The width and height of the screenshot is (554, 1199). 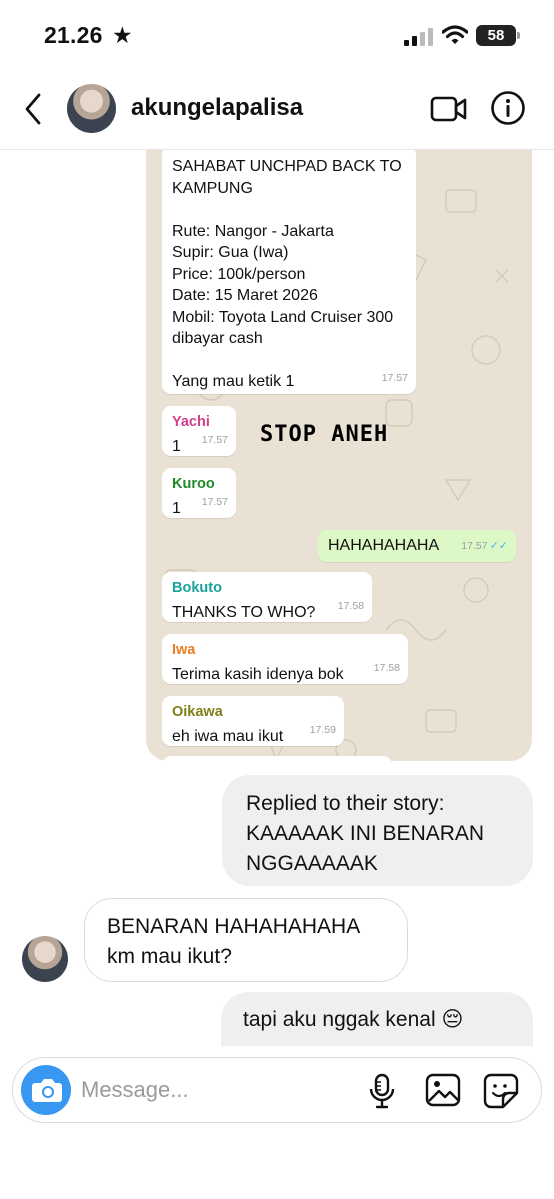 What do you see at coordinates (287, 166) in the screenshot?
I see `wa-text-line: SAHABAT UNCHPAD BACK TO` at bounding box center [287, 166].